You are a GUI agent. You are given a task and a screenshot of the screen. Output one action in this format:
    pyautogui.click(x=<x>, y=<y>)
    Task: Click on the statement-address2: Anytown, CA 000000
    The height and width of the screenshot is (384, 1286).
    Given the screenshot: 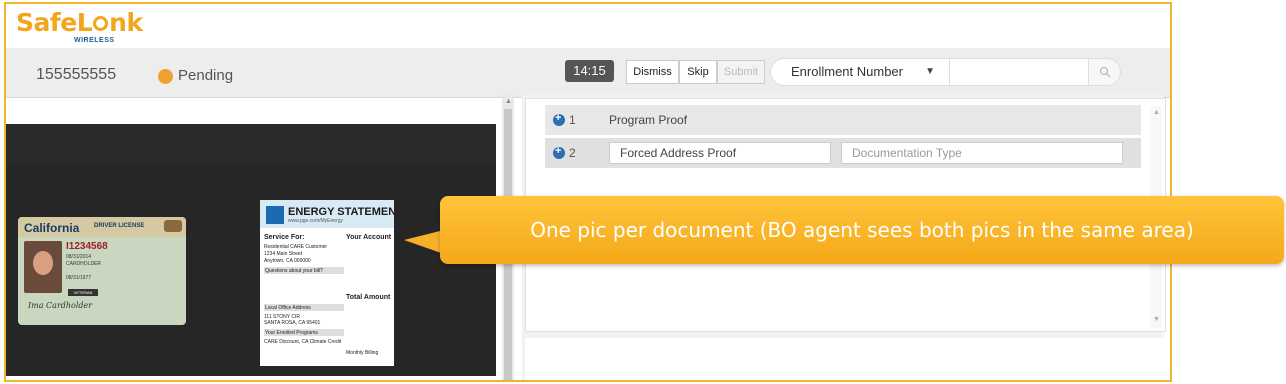 What is the action you would take?
    pyautogui.click(x=287, y=261)
    